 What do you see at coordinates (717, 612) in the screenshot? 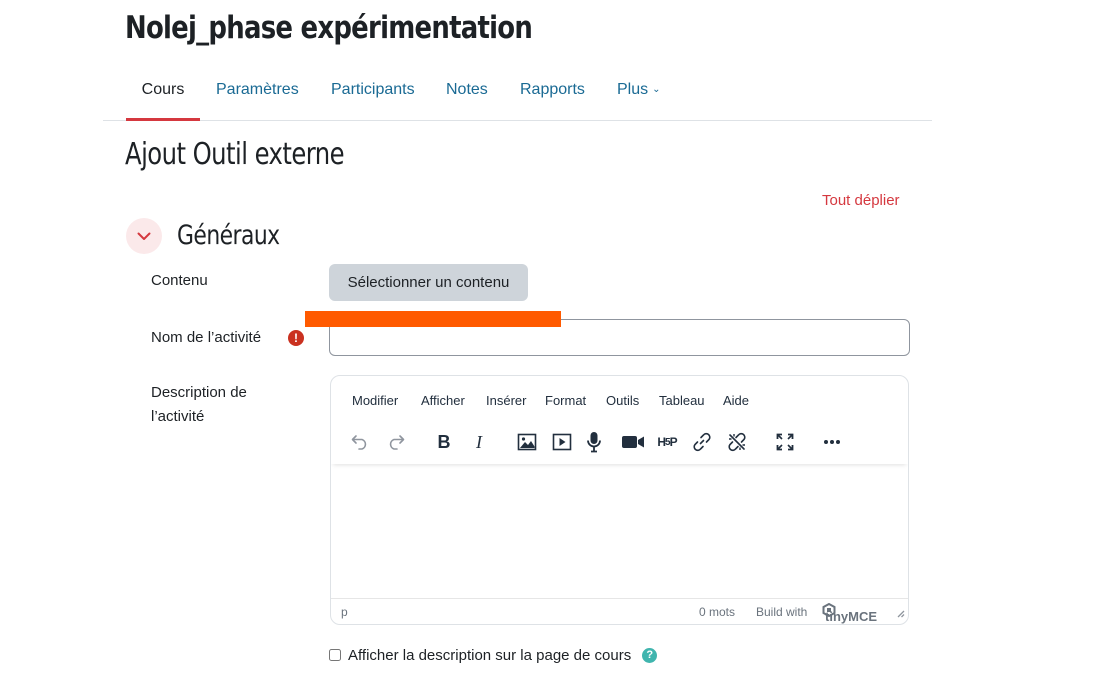
I see `word-count: 0 mots` at bounding box center [717, 612].